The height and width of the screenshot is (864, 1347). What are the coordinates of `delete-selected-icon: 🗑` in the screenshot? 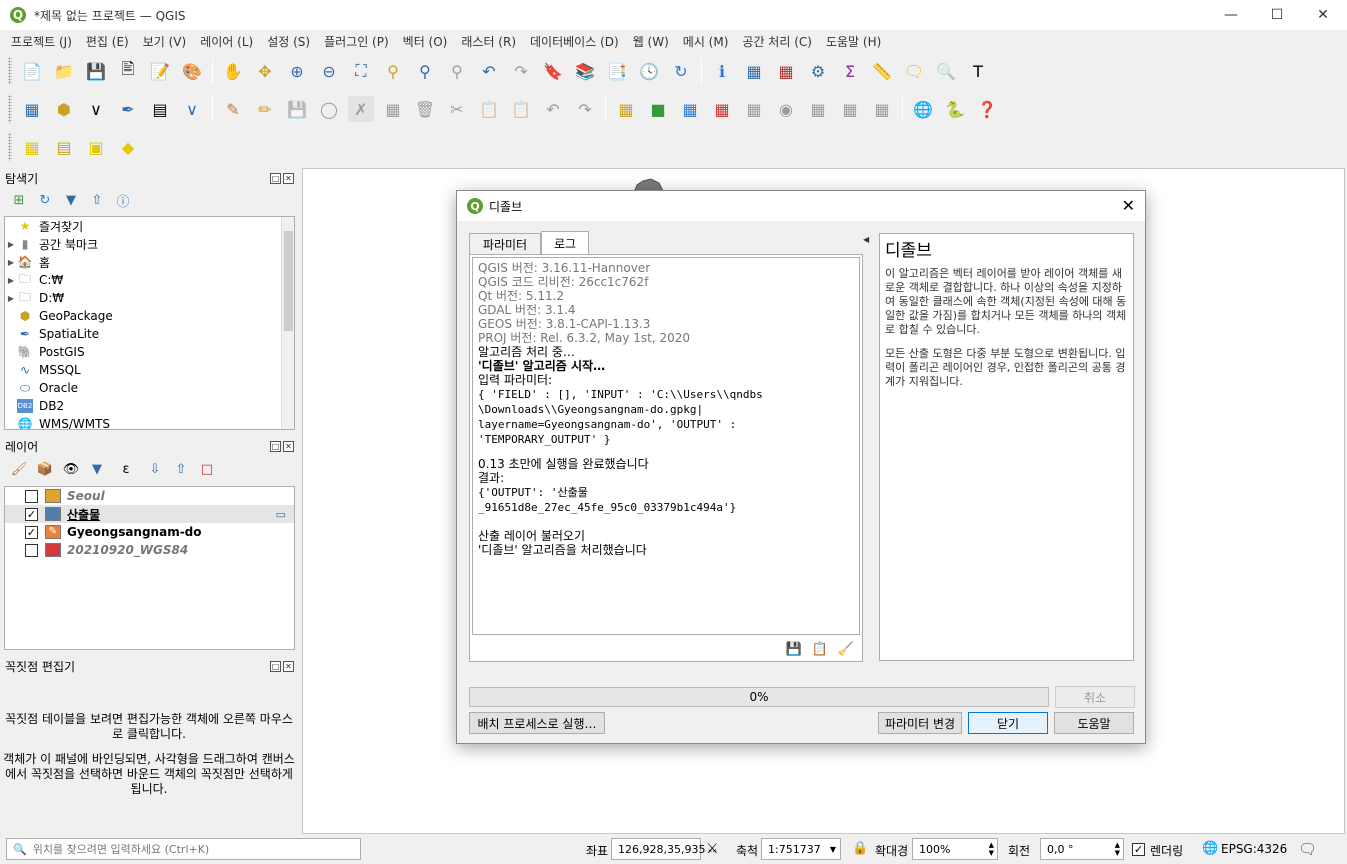 It's located at (425, 109).